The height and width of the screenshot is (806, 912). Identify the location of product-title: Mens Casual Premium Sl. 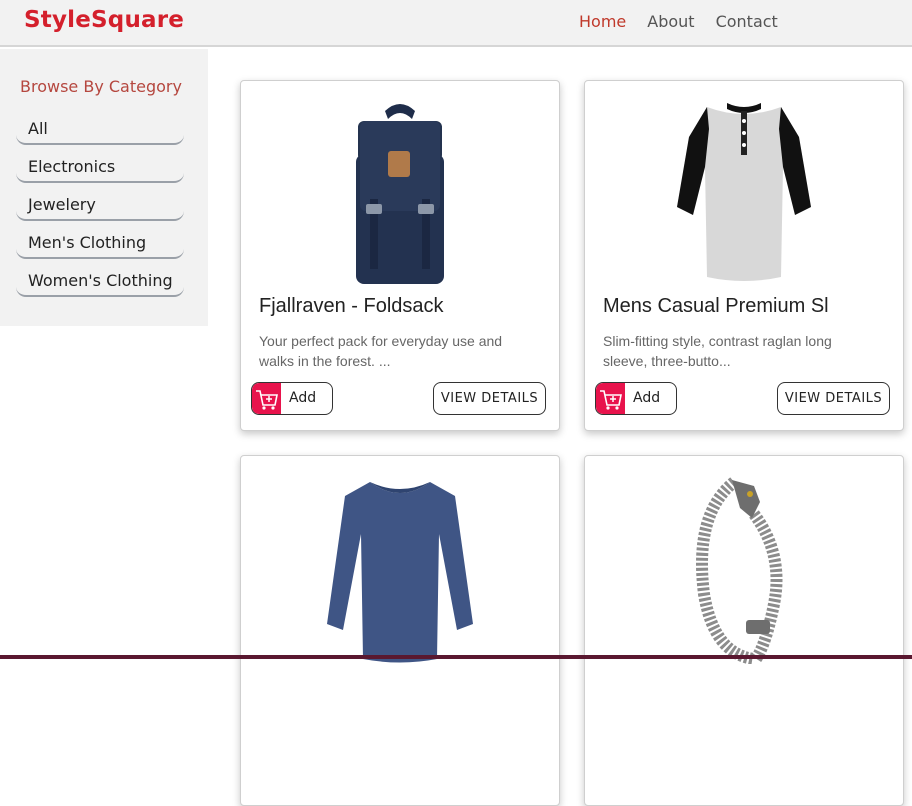
(750, 306).